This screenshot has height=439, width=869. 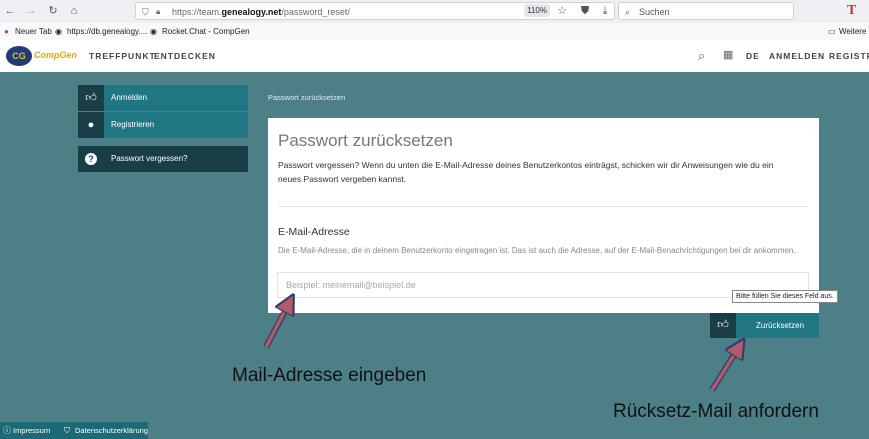 I want to click on arrow-to-email-field-fill, so click(x=276, y=325).